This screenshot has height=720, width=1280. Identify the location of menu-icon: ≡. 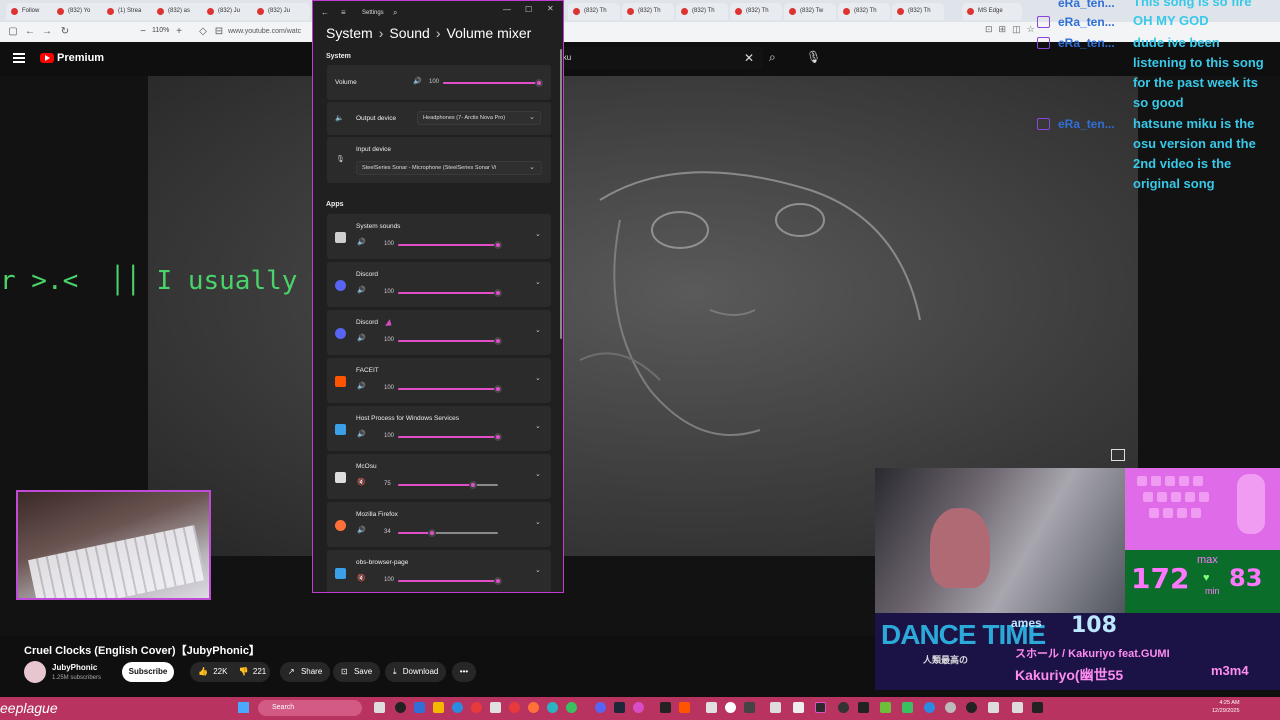
(343, 12).